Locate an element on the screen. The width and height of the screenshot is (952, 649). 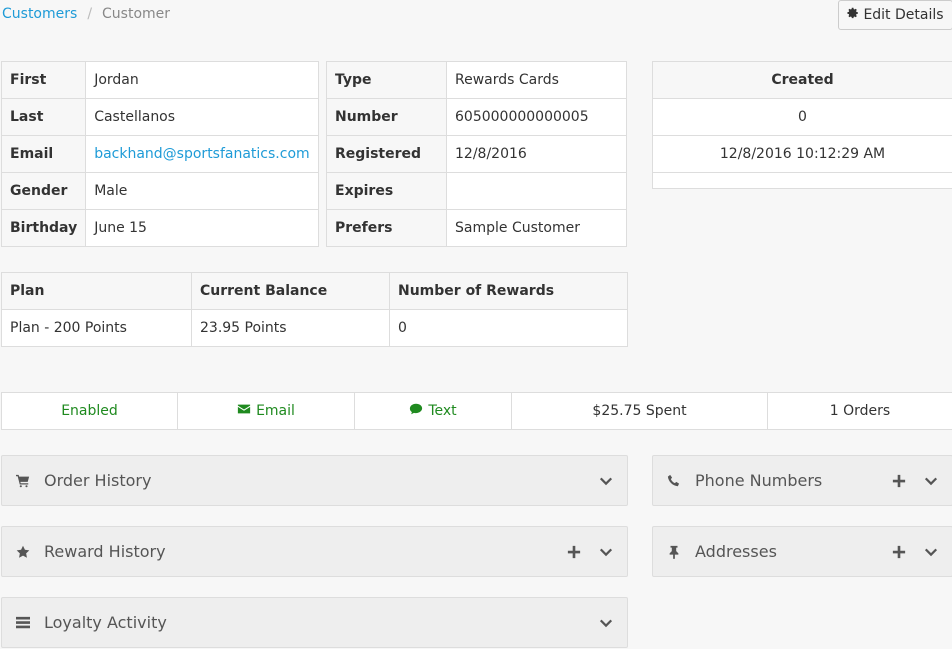
status-bar: Enabled Email Text $25.75 Spent 1 Orders is located at coordinates (476, 411).